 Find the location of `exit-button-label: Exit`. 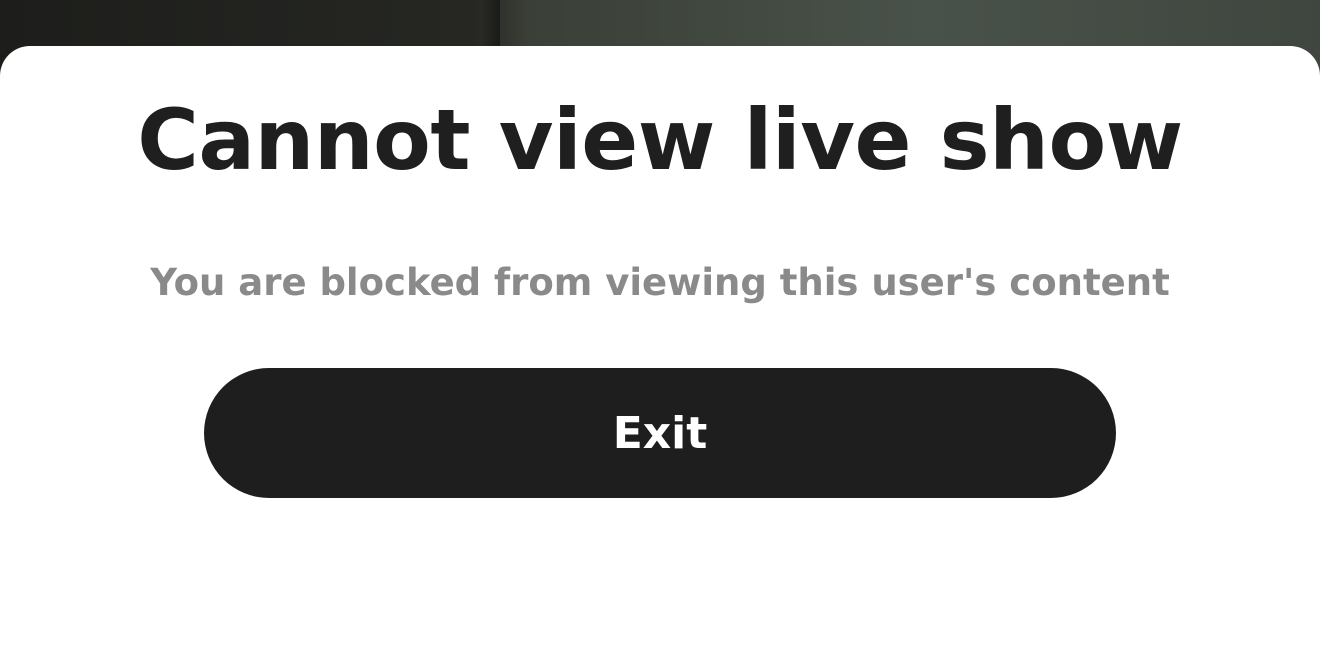

exit-button-label: Exit is located at coordinates (660, 433).